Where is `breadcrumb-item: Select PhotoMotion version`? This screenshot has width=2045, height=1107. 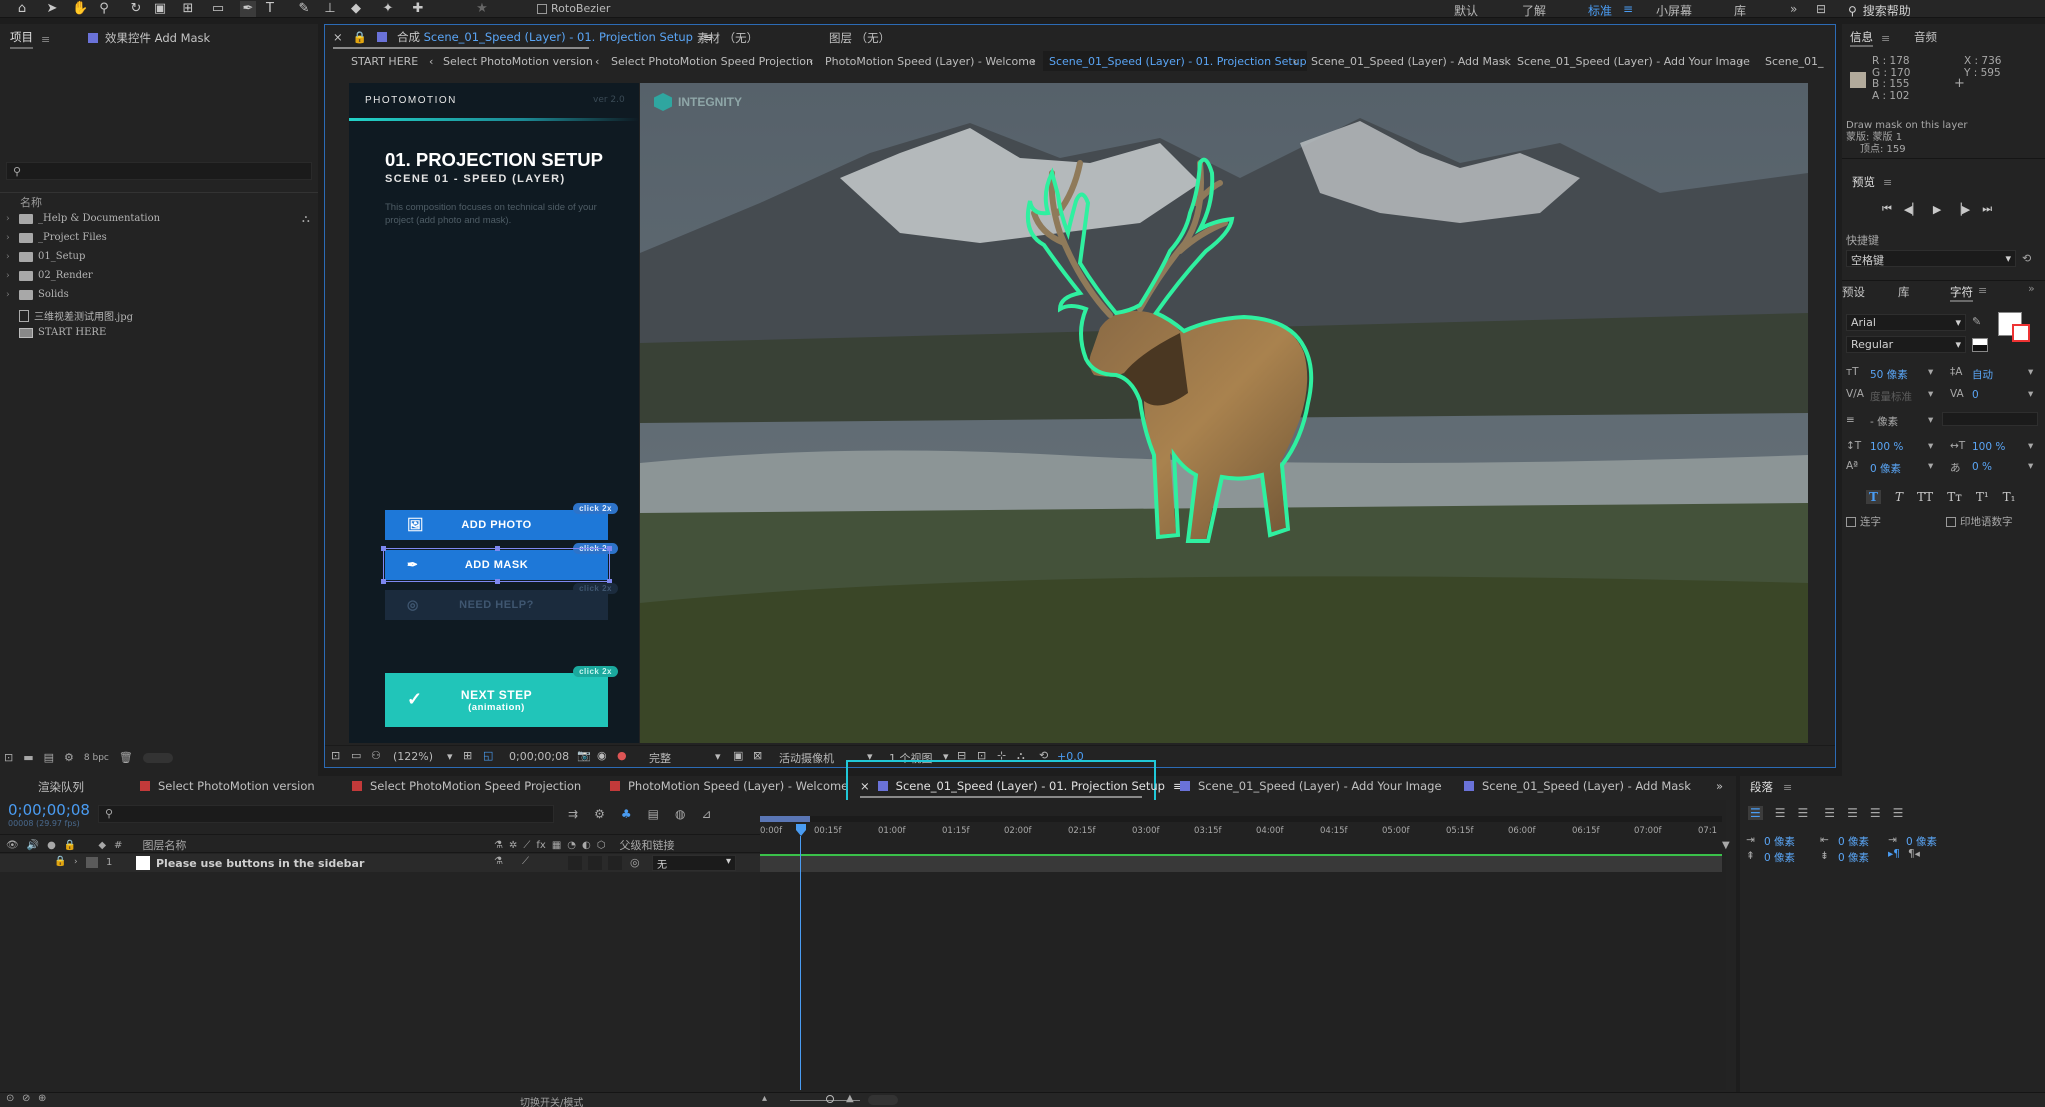
breadcrumb-item: Select PhotoMotion version is located at coordinates (518, 61).